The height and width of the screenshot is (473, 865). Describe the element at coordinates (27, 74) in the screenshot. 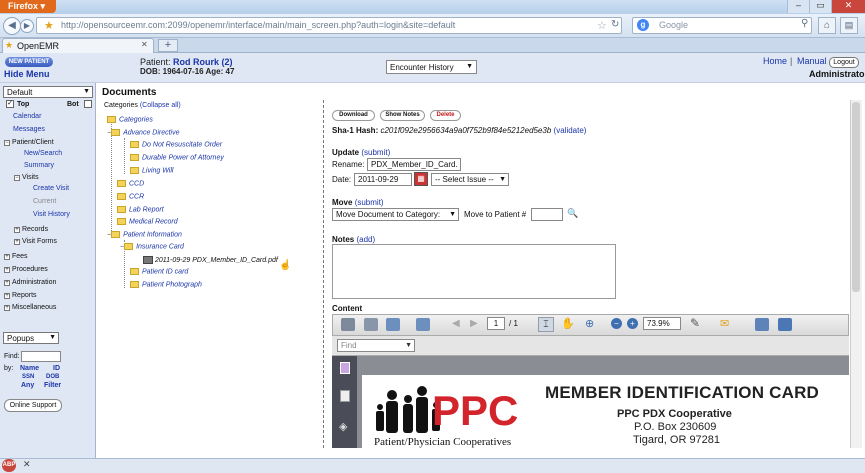

I see `hide-menu-link: Hide Menu` at that location.